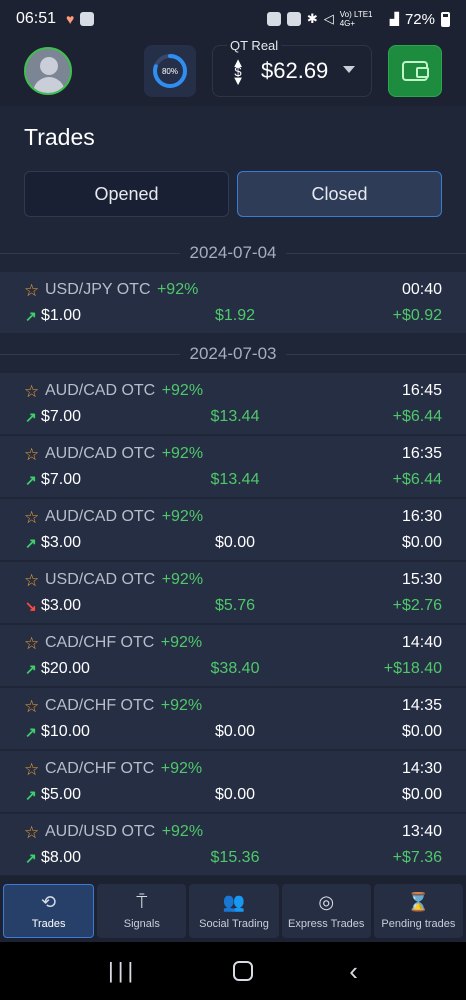 The width and height of the screenshot is (466, 1000). I want to click on tab-opened: Opened, so click(126, 194).